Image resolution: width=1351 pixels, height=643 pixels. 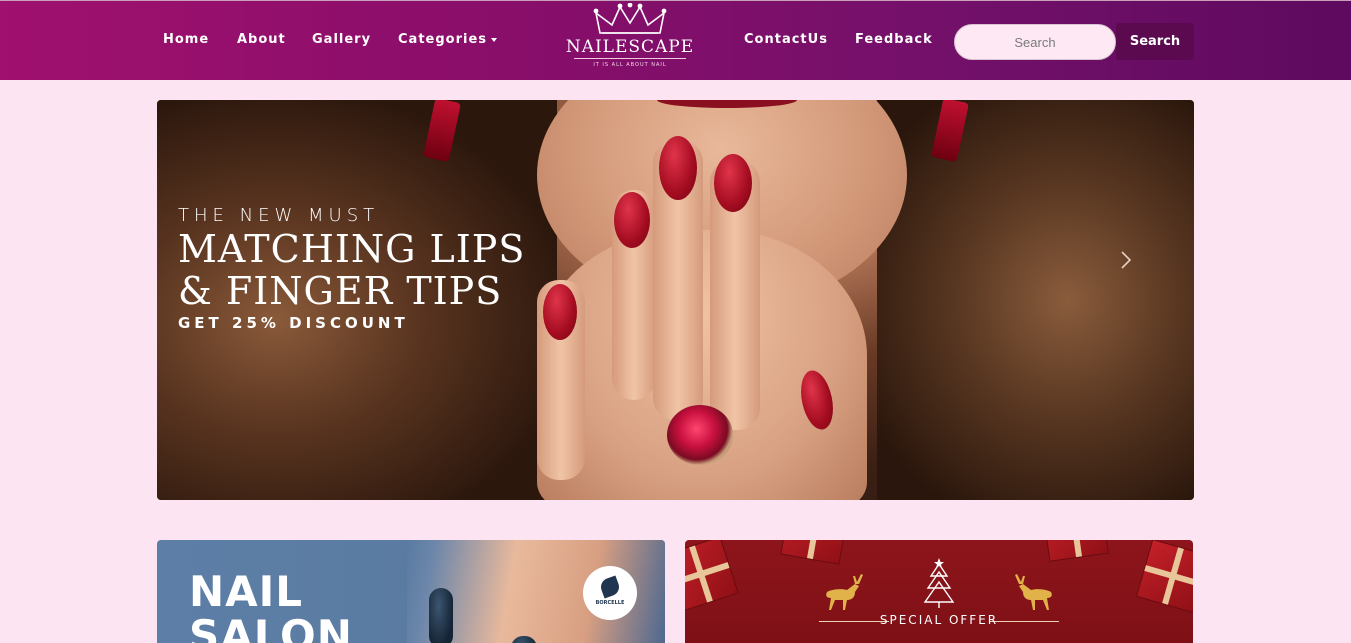 I want to click on hero-discount: GET 25% DISCOUNT, so click(x=293, y=323).